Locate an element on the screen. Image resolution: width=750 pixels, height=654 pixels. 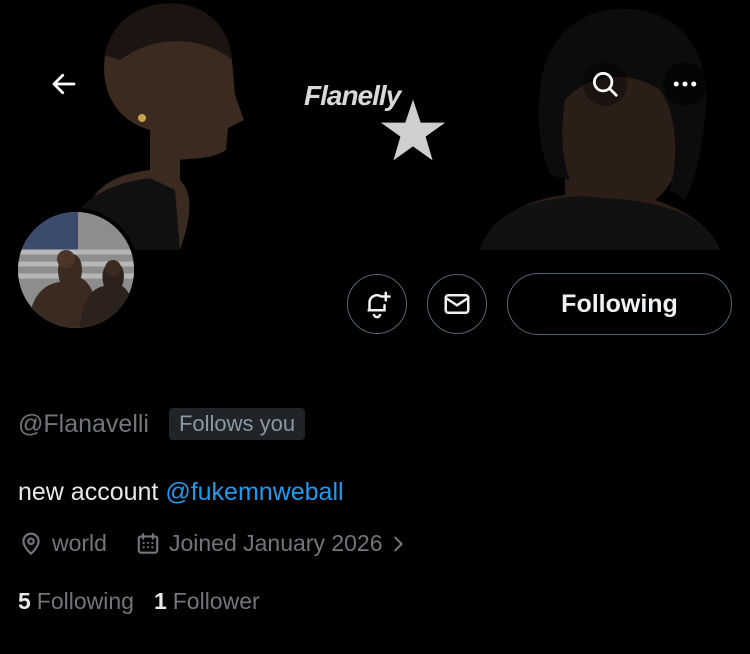
follows-you-badge: Follows you is located at coordinates (237, 424).